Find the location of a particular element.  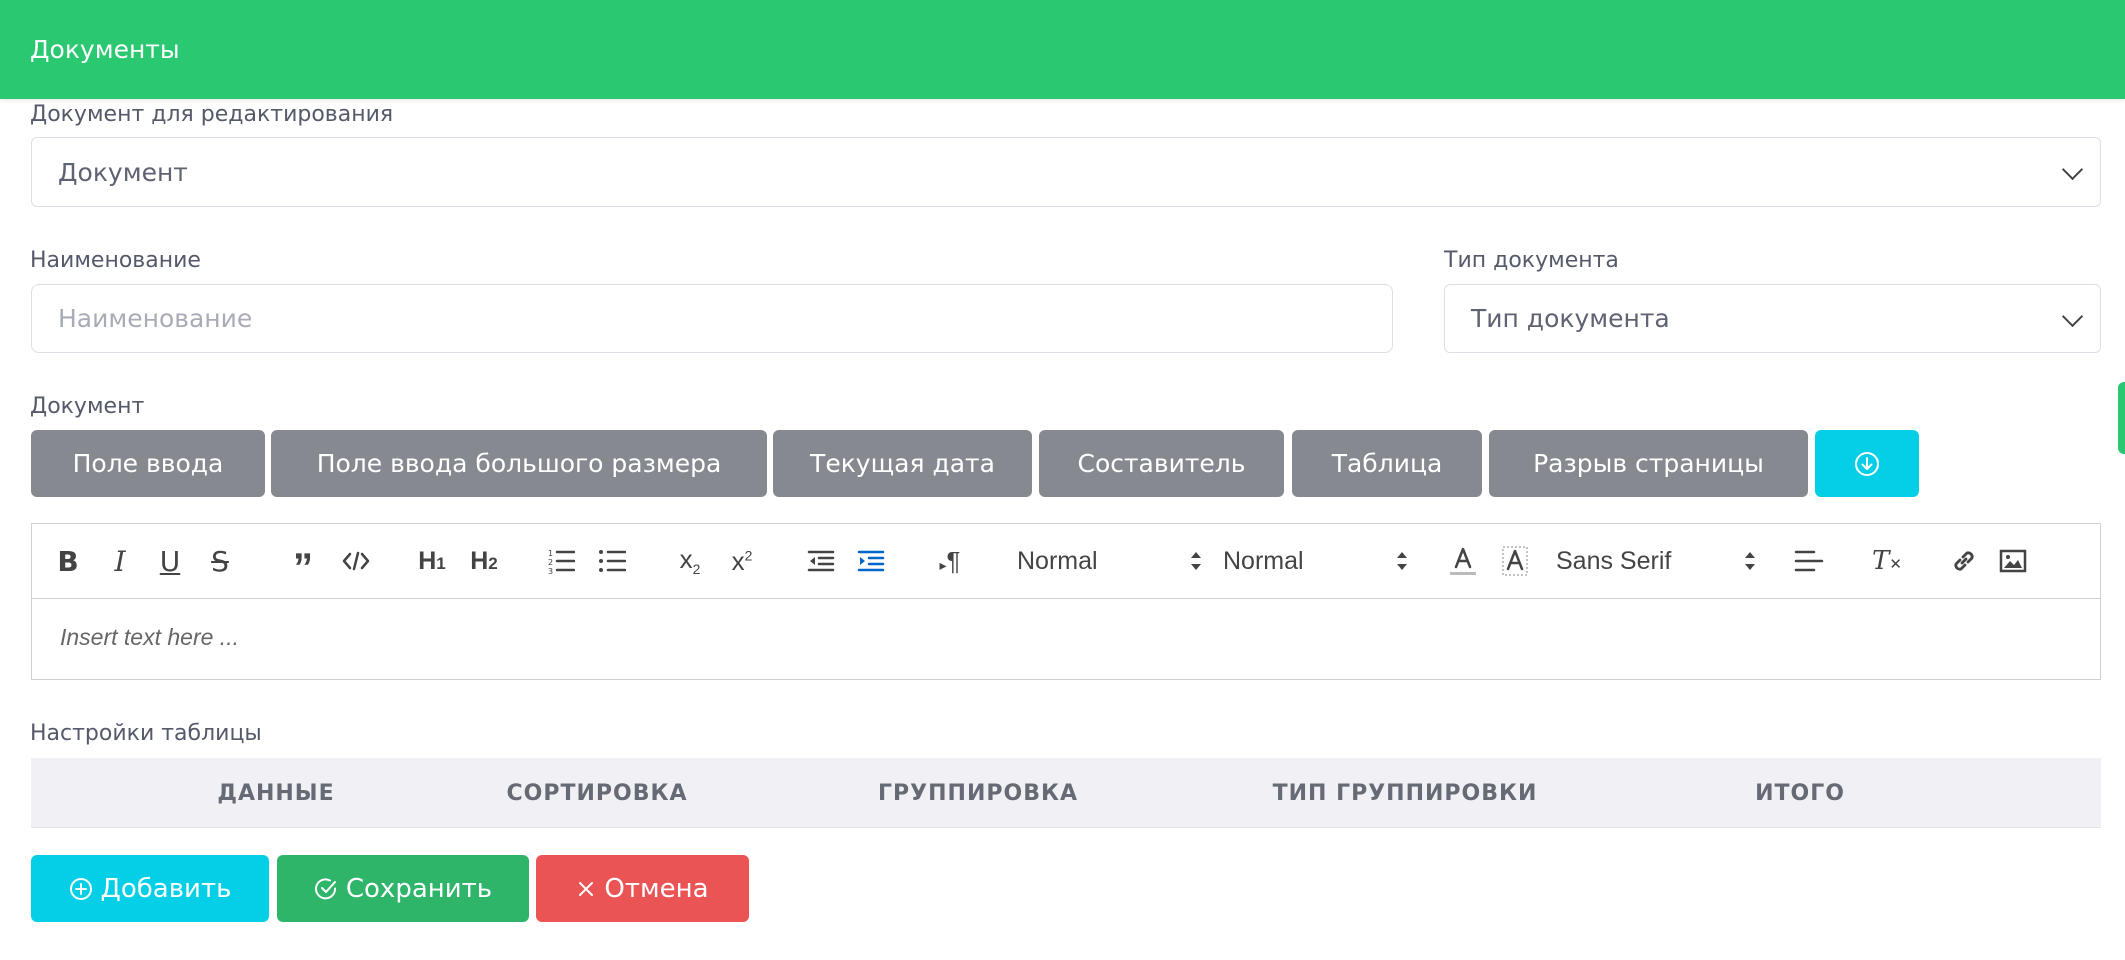

image-icon is located at coordinates (2013, 561).